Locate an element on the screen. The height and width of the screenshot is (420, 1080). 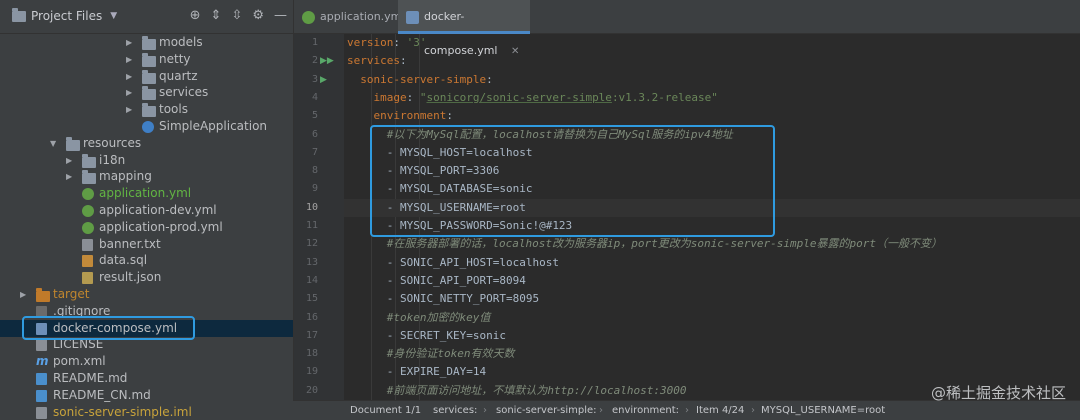
tree-item-label: application-dev.yml is located at coordinates (158, 210).